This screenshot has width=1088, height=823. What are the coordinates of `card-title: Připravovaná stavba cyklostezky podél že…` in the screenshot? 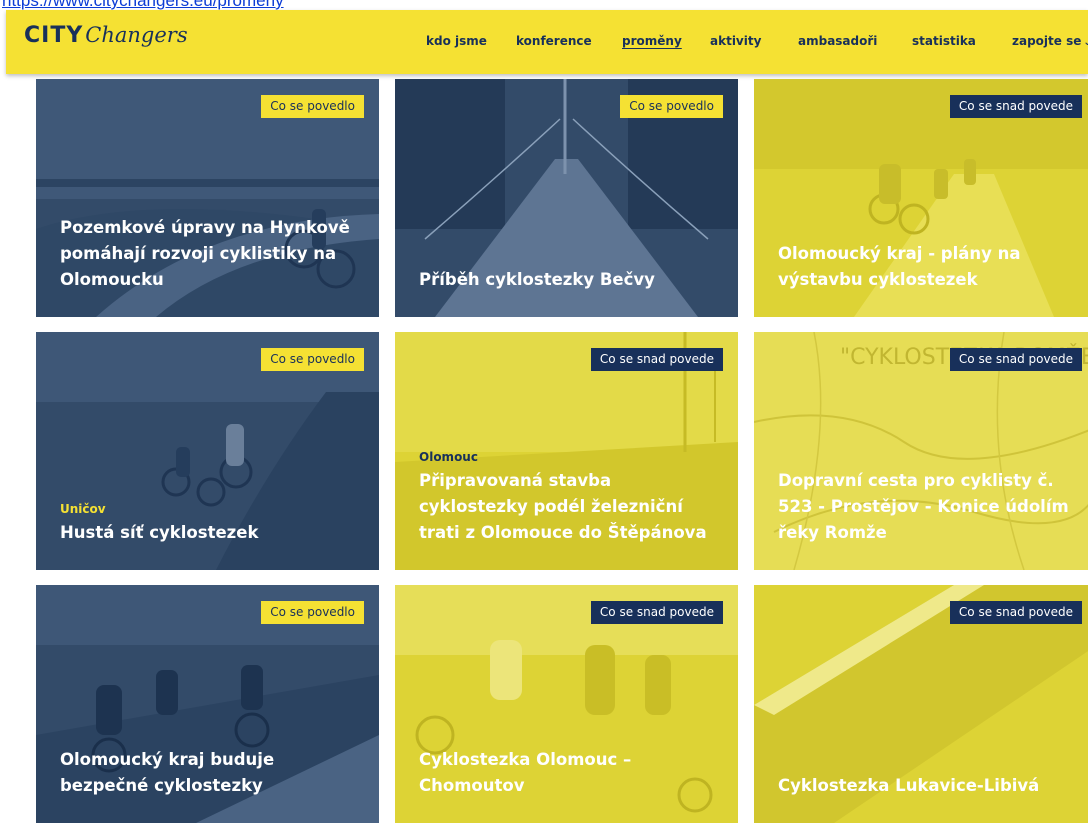 It's located at (563, 506).